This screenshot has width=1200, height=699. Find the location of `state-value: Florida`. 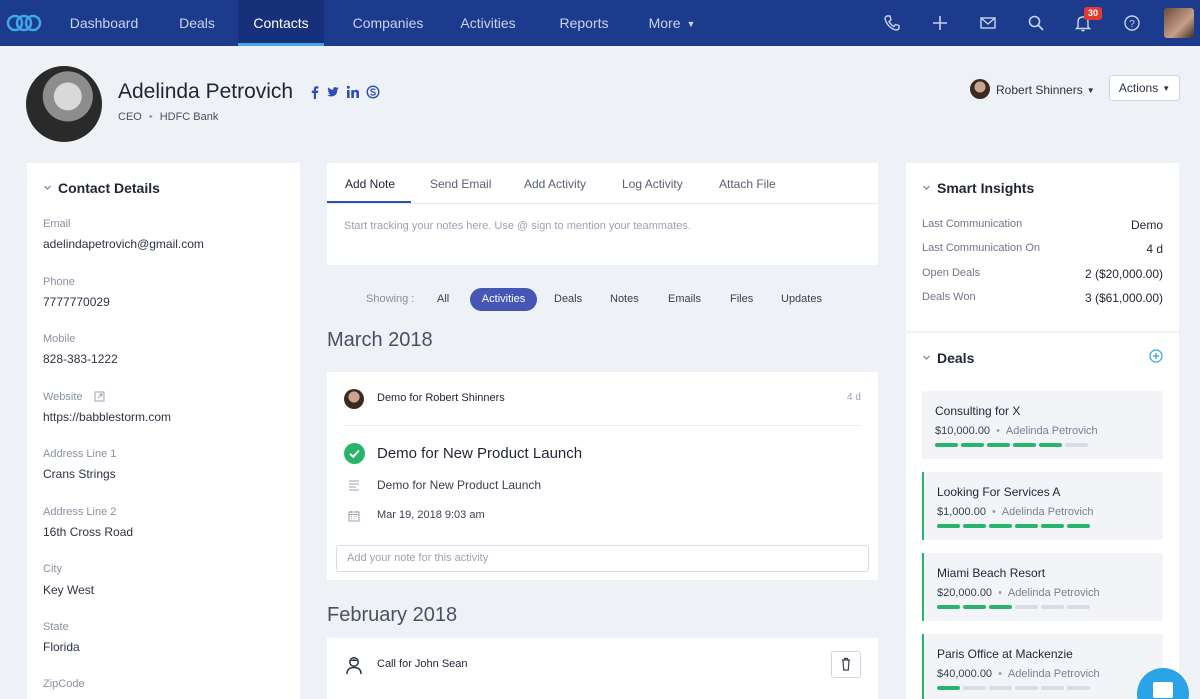

state-value: Florida is located at coordinates (61, 647).